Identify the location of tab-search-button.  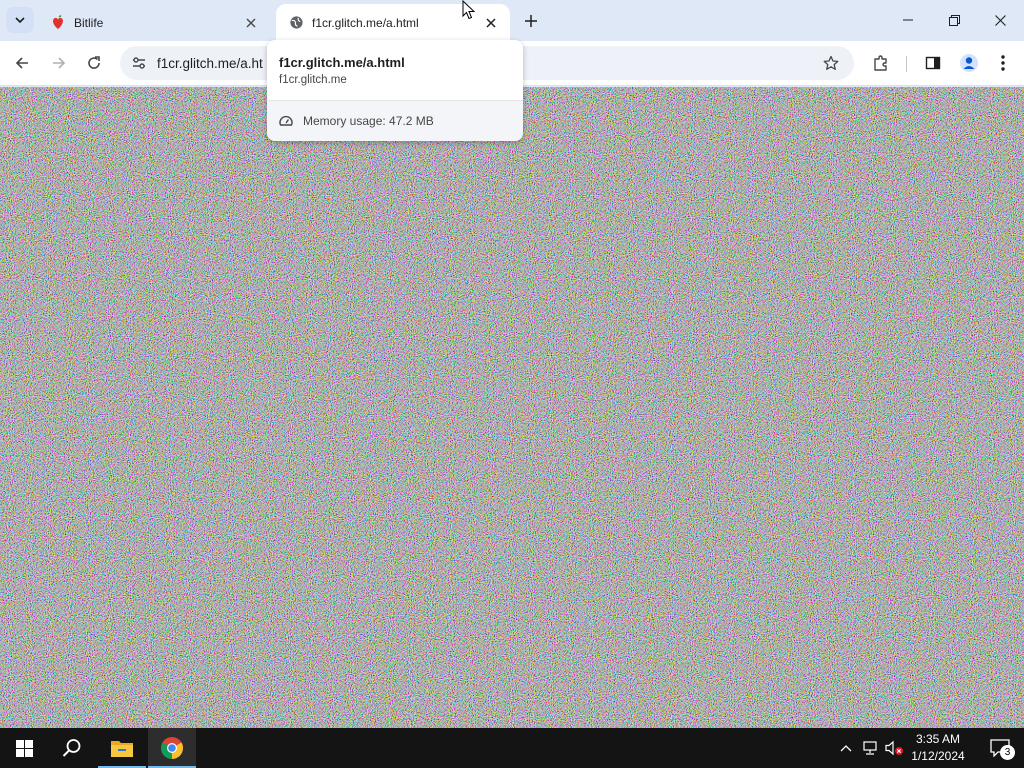
(20, 20).